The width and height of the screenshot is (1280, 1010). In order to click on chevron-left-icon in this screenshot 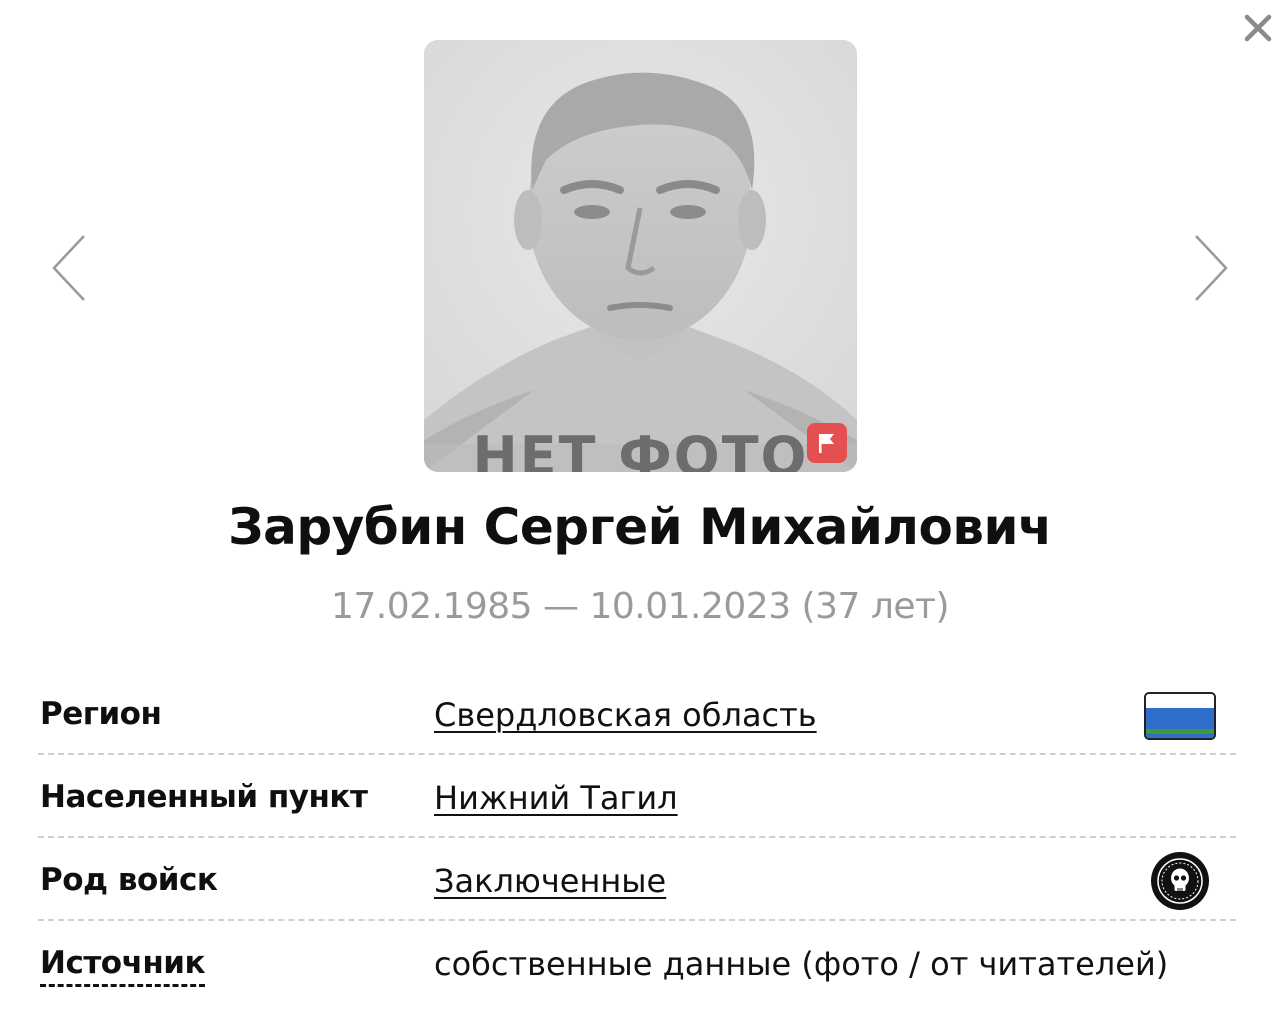, I will do `click(68, 268)`.